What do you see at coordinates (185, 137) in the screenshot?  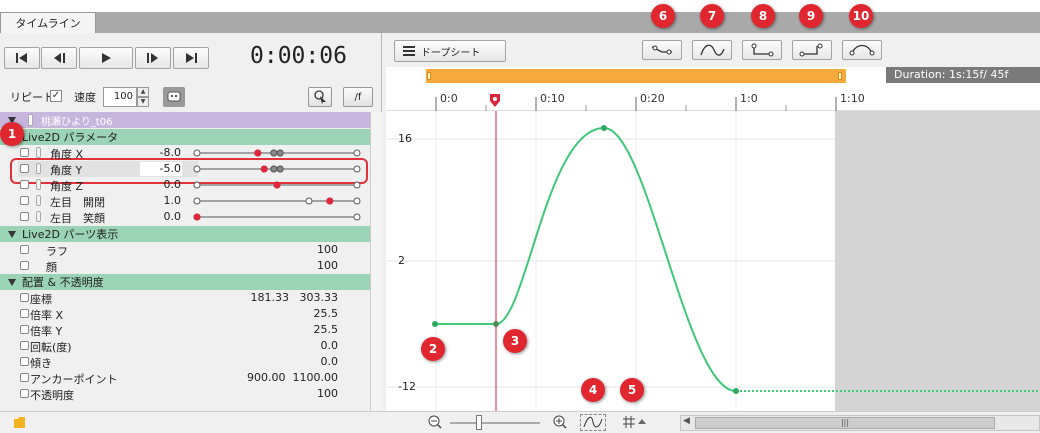 I see `group-live2d-parameters: Live2D パラメータ` at bounding box center [185, 137].